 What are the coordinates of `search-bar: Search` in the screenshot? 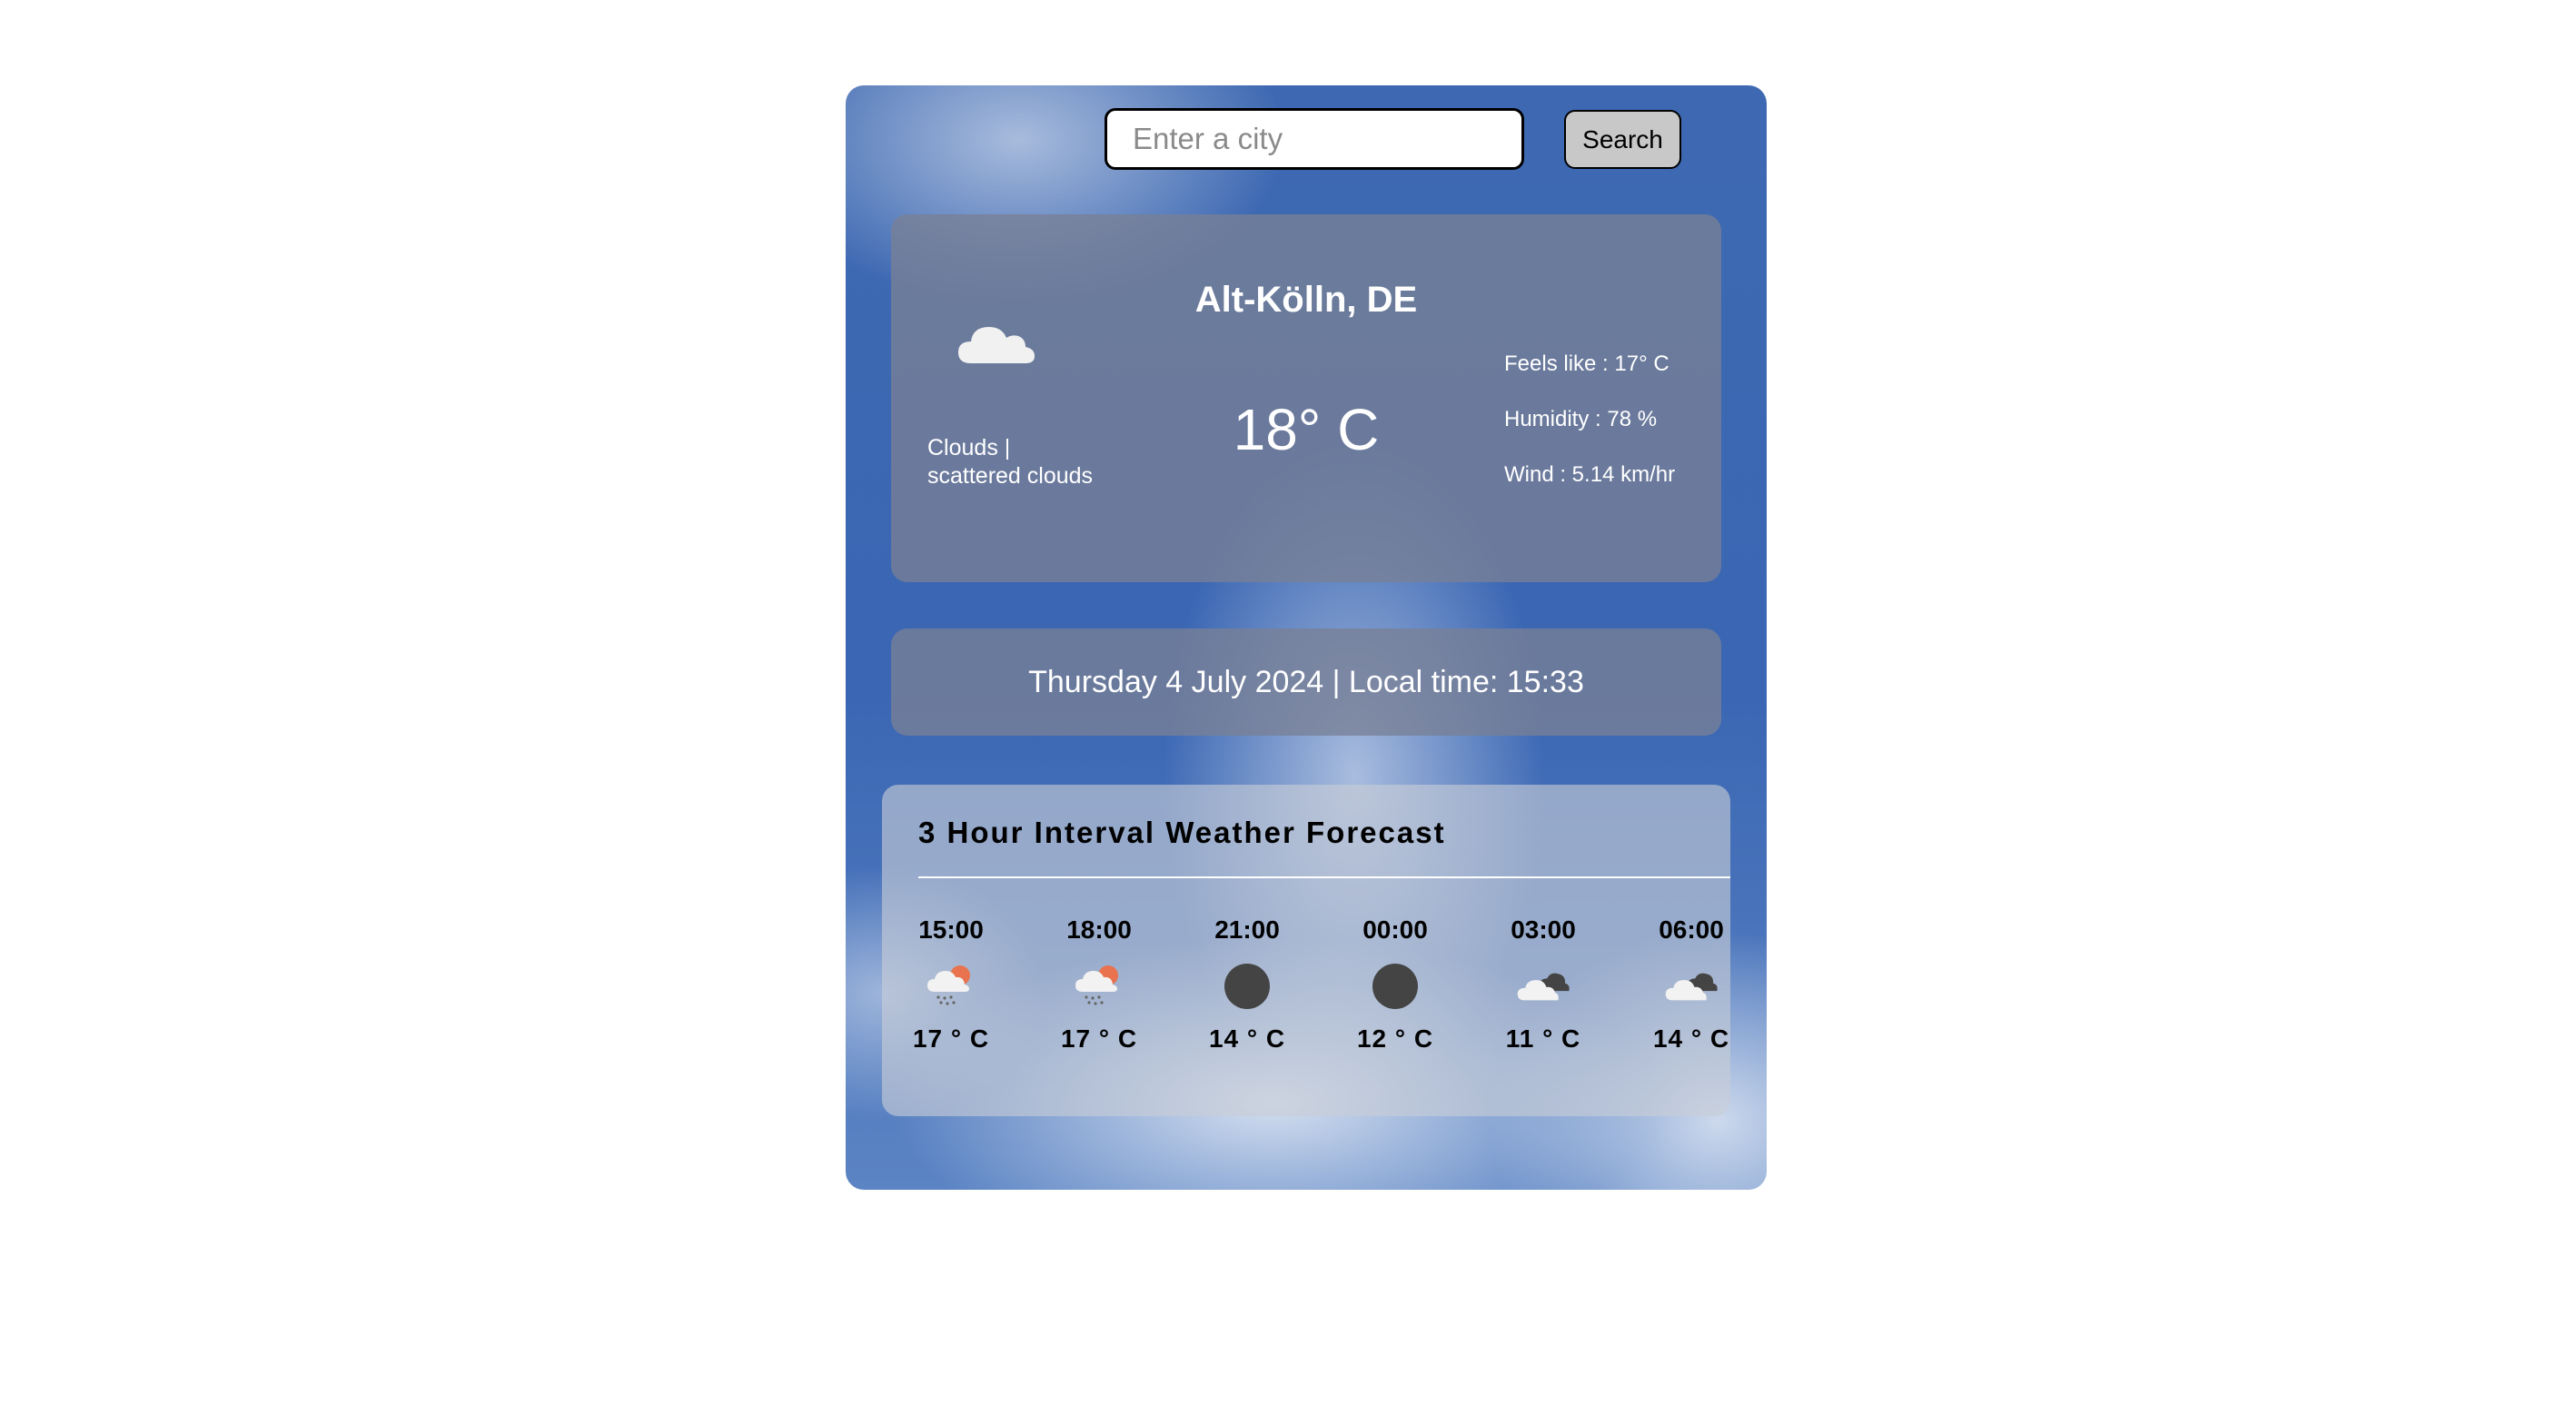 It's located at (1306, 139).